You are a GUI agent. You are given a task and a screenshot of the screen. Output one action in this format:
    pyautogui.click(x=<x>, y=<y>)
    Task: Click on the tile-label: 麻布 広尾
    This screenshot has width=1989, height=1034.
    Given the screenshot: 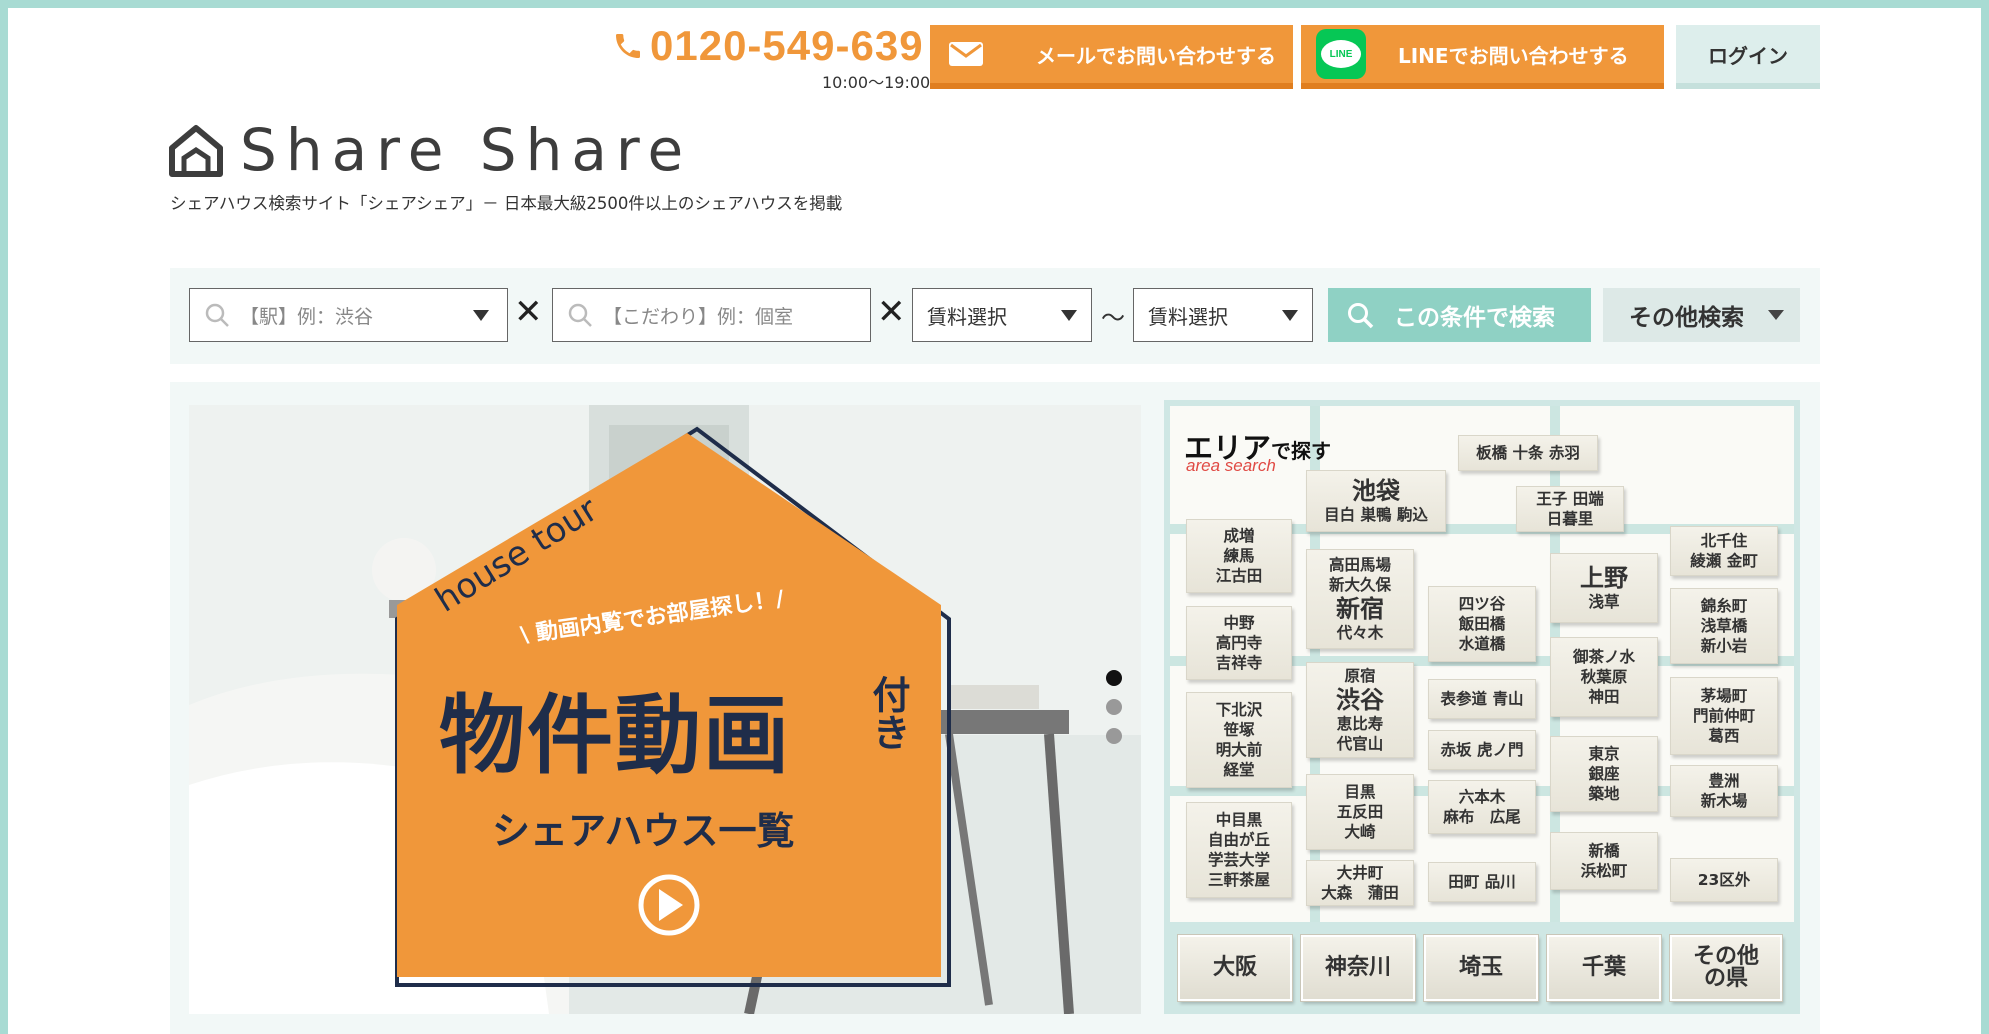 What is the action you would take?
    pyautogui.click(x=1482, y=817)
    